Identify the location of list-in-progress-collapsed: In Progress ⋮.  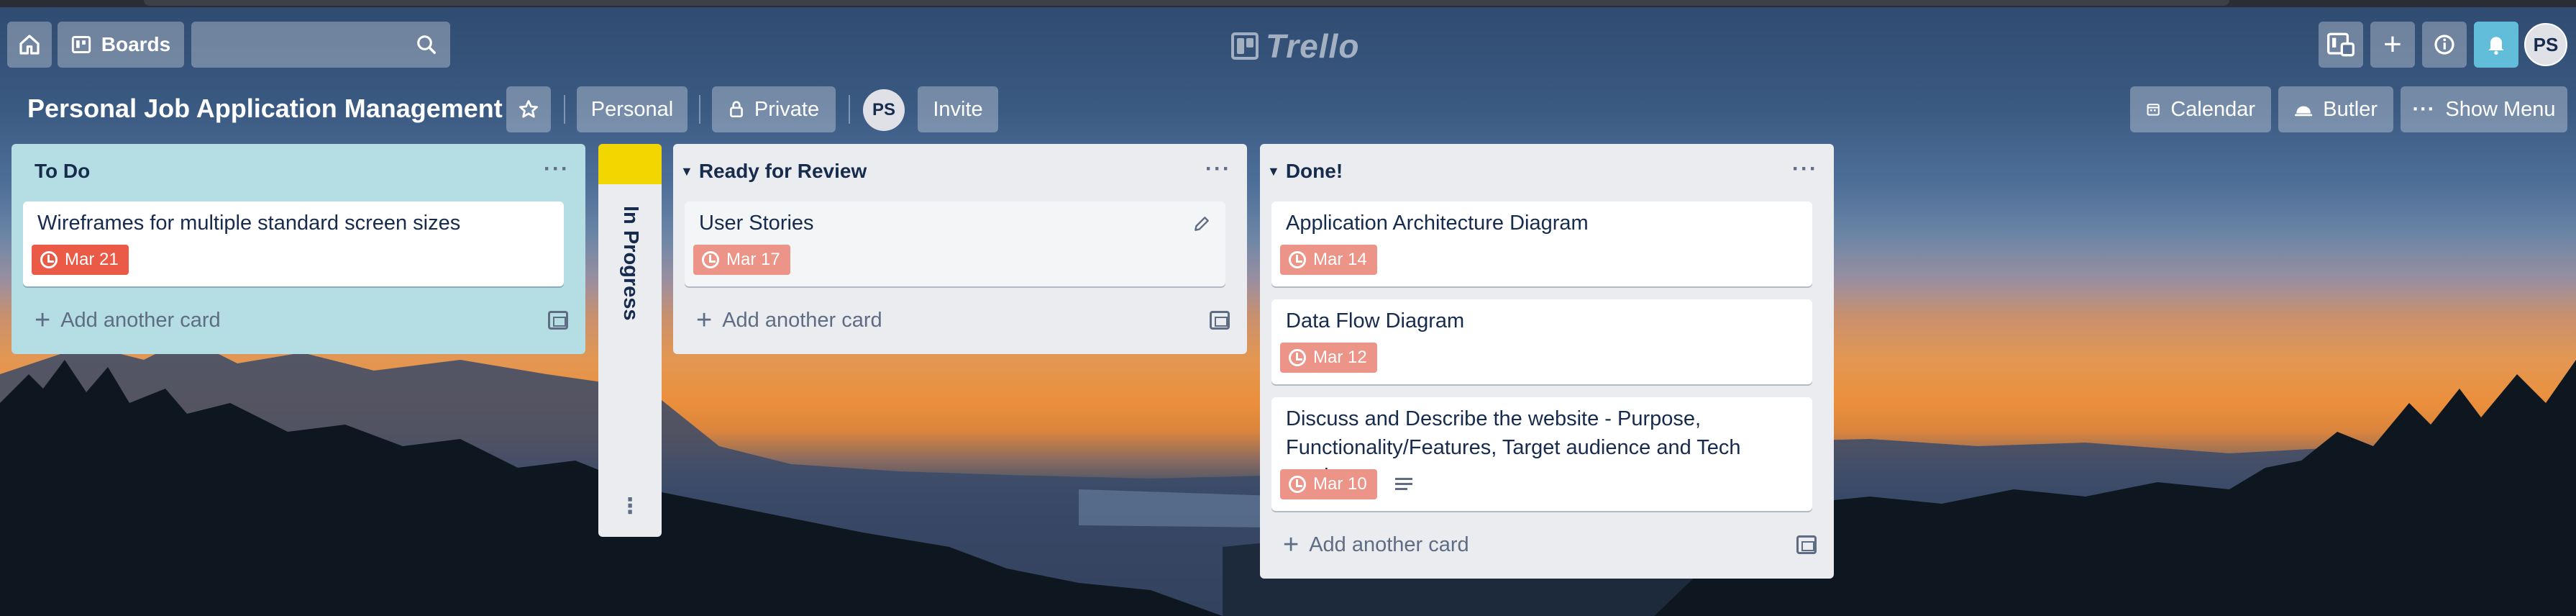
(630, 340).